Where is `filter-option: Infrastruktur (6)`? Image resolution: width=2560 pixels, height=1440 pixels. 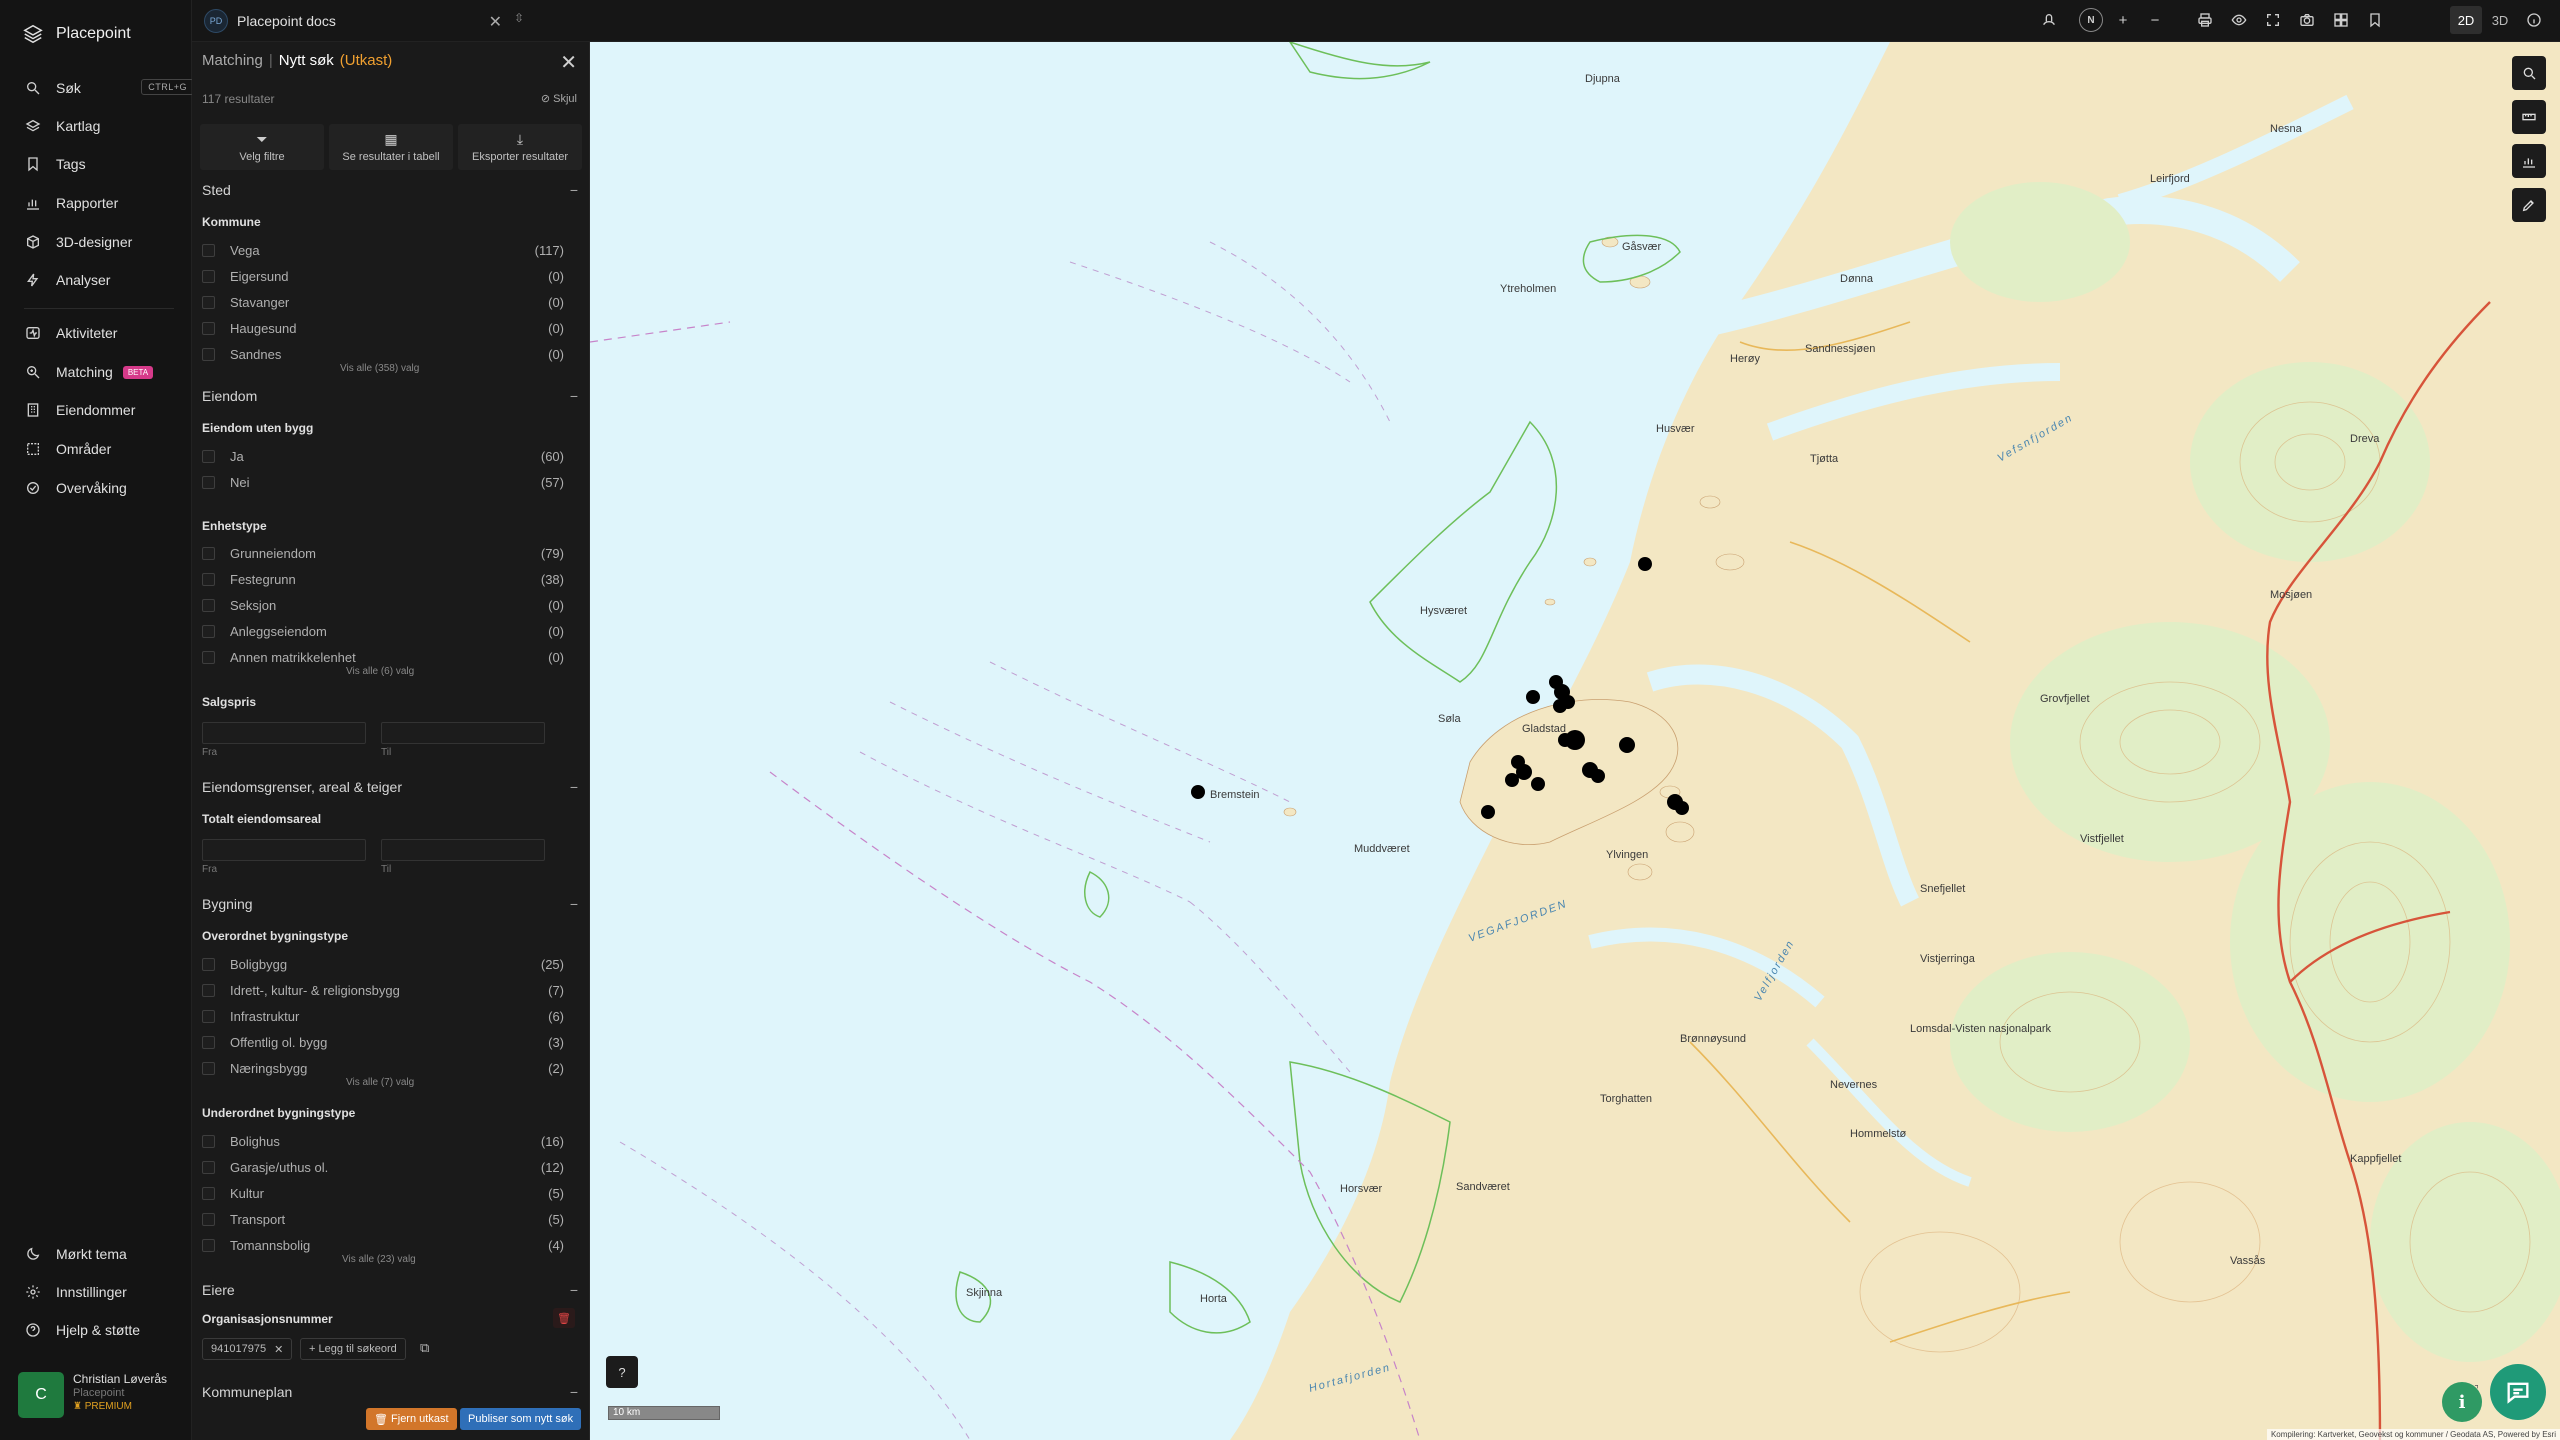 filter-option: Infrastruktur (6) is located at coordinates (383, 1016).